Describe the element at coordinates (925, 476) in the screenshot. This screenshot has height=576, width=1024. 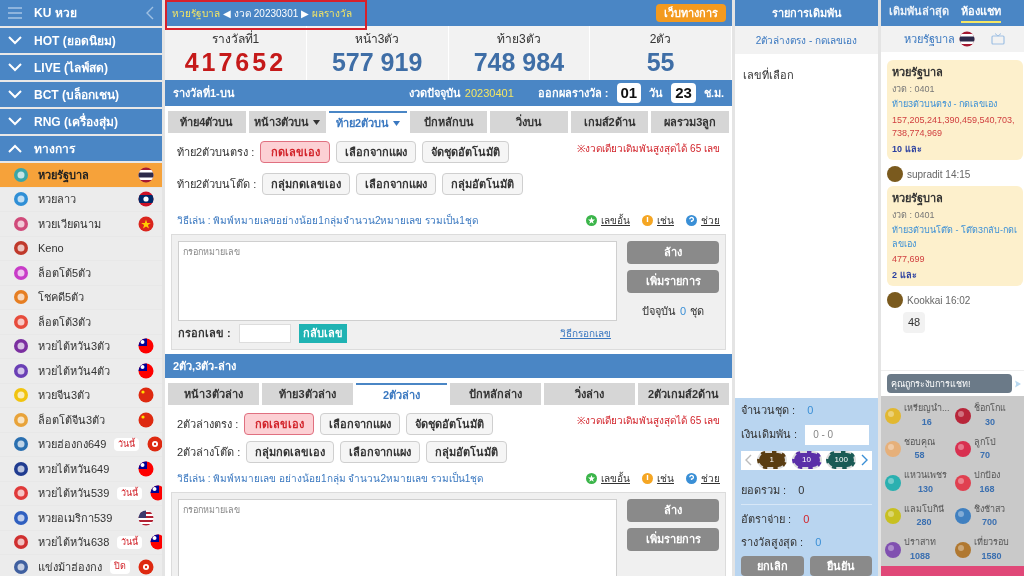
I see `gift-name: แหวนเพชร` at that location.